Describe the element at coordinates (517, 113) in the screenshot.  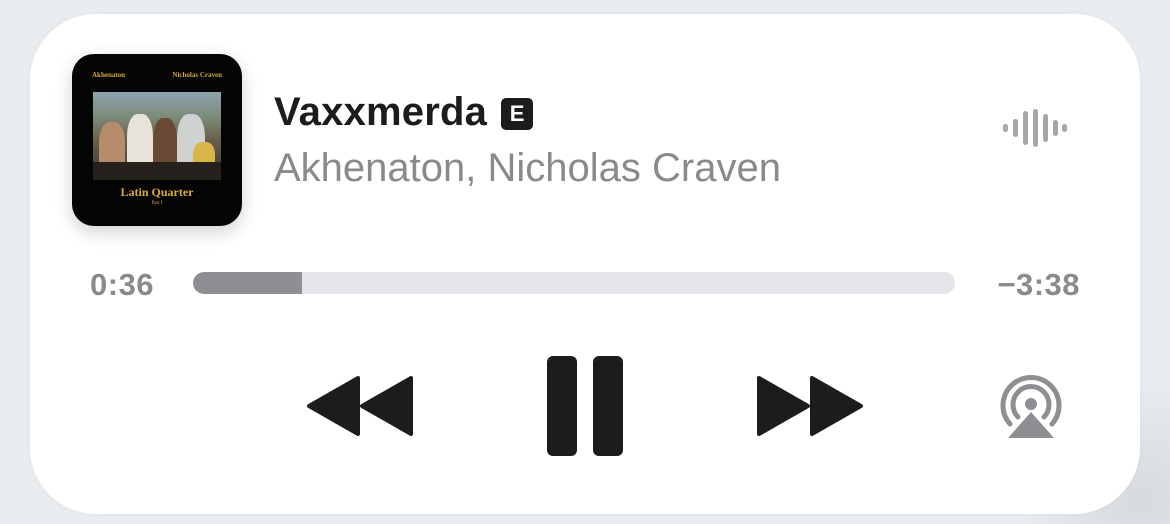
I see `explicit-badge: E` at that location.